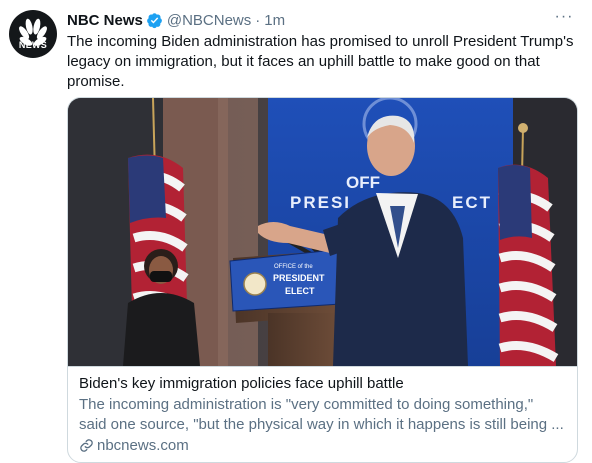 Image resolution: width=592 pixels, height=463 pixels. I want to click on svg-text: PRESI, so click(320, 202).